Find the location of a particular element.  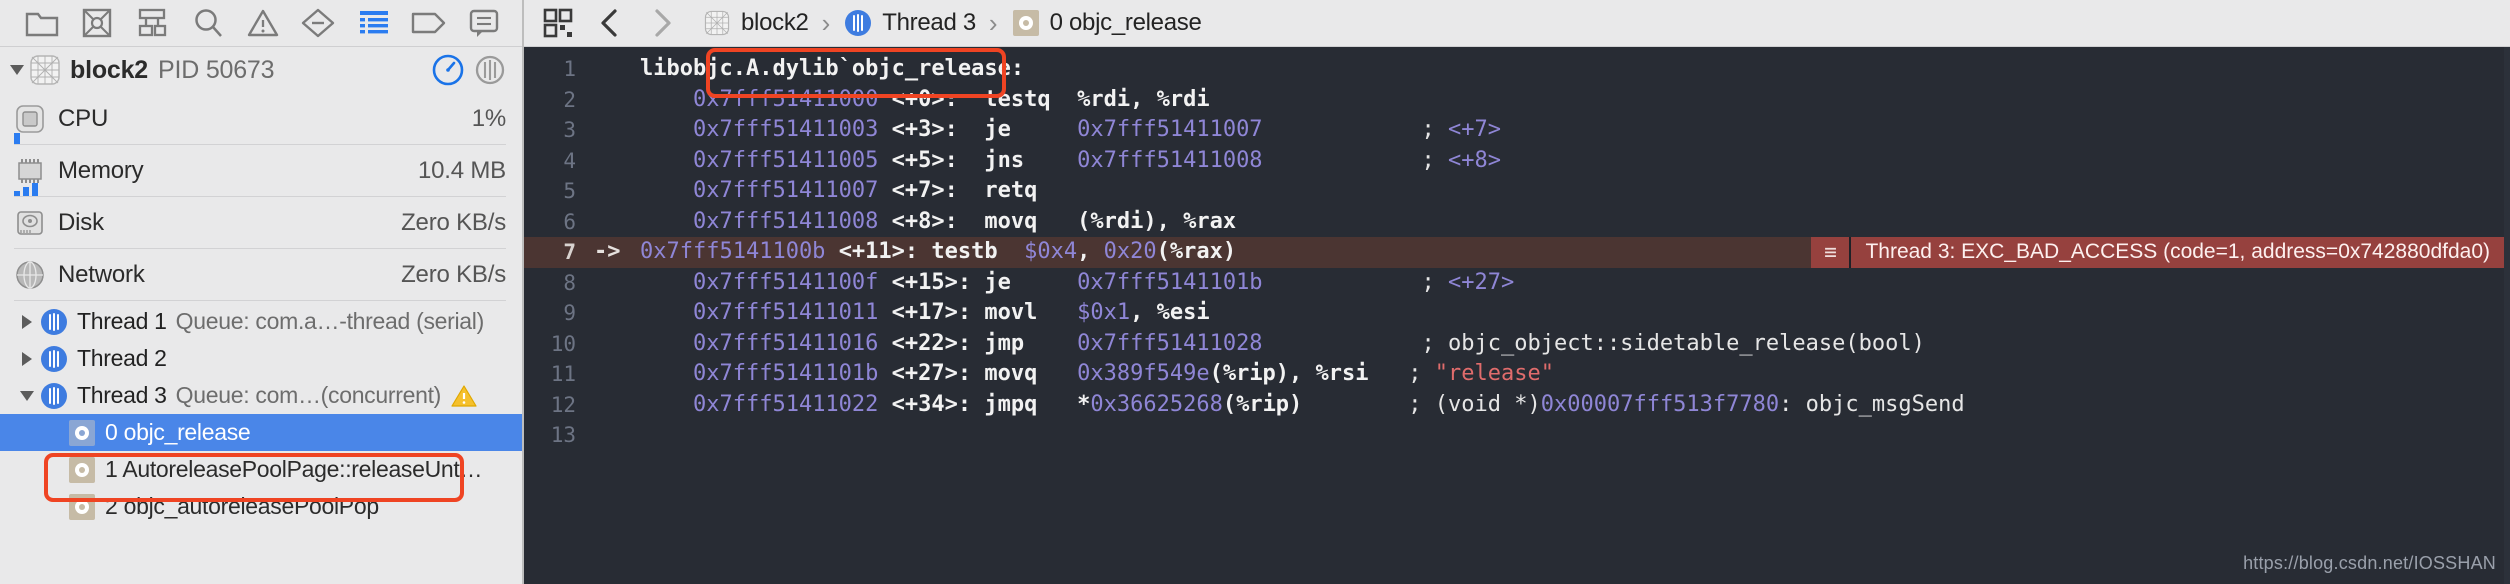

thread-name: Thread 3 is located at coordinates (122, 395).